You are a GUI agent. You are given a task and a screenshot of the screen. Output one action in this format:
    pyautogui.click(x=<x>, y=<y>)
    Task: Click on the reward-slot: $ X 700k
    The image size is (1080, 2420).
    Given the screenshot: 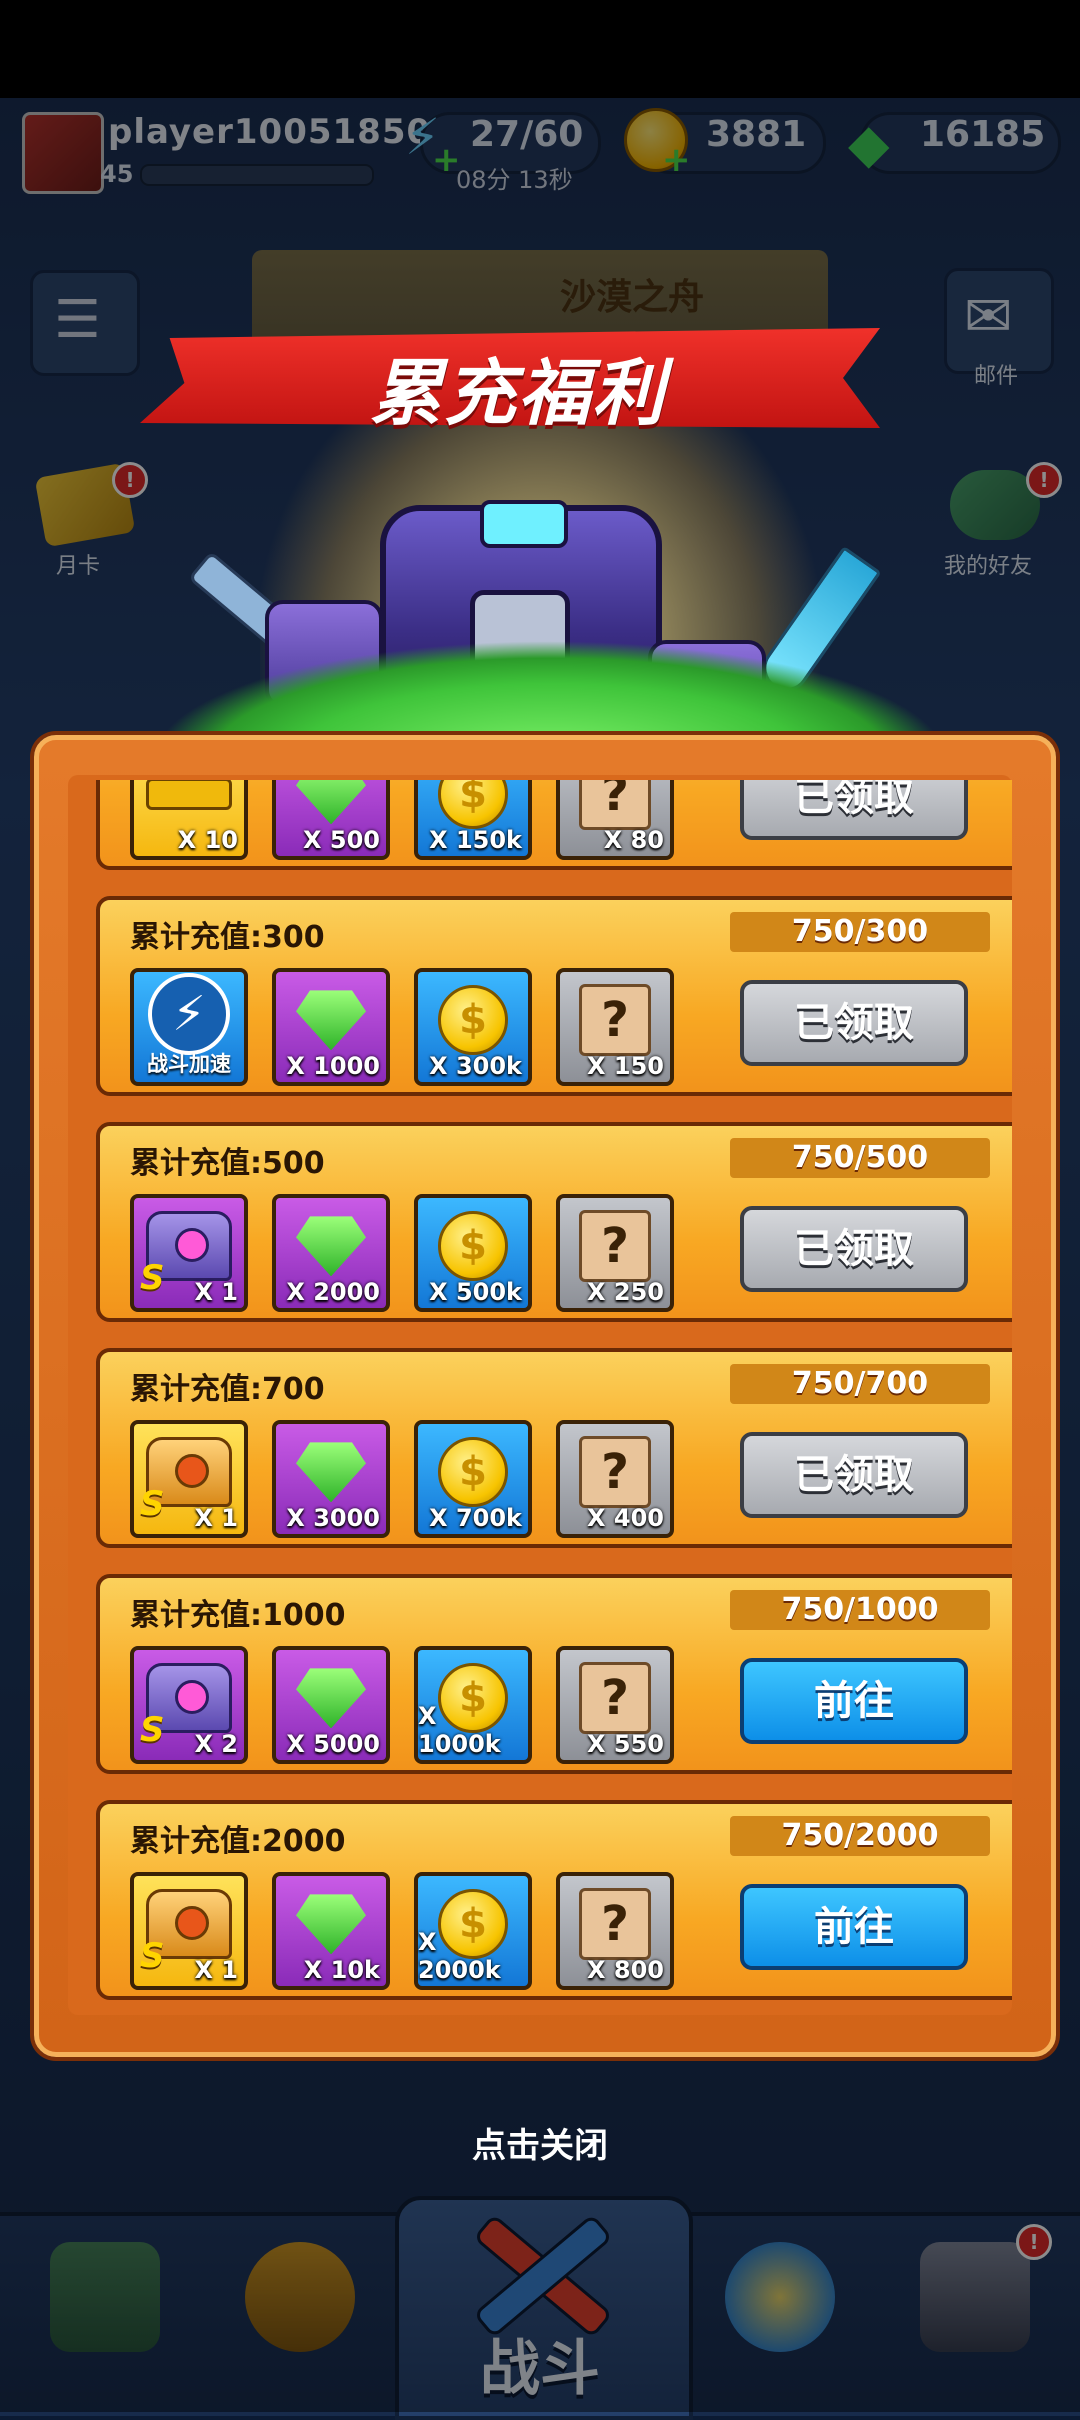 What is the action you would take?
    pyautogui.click(x=473, y=1479)
    